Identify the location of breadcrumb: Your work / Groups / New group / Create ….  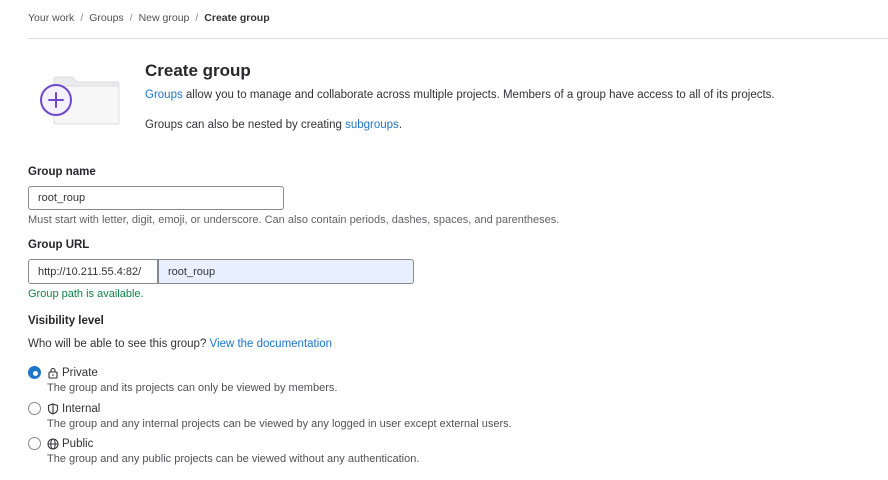
(149, 18).